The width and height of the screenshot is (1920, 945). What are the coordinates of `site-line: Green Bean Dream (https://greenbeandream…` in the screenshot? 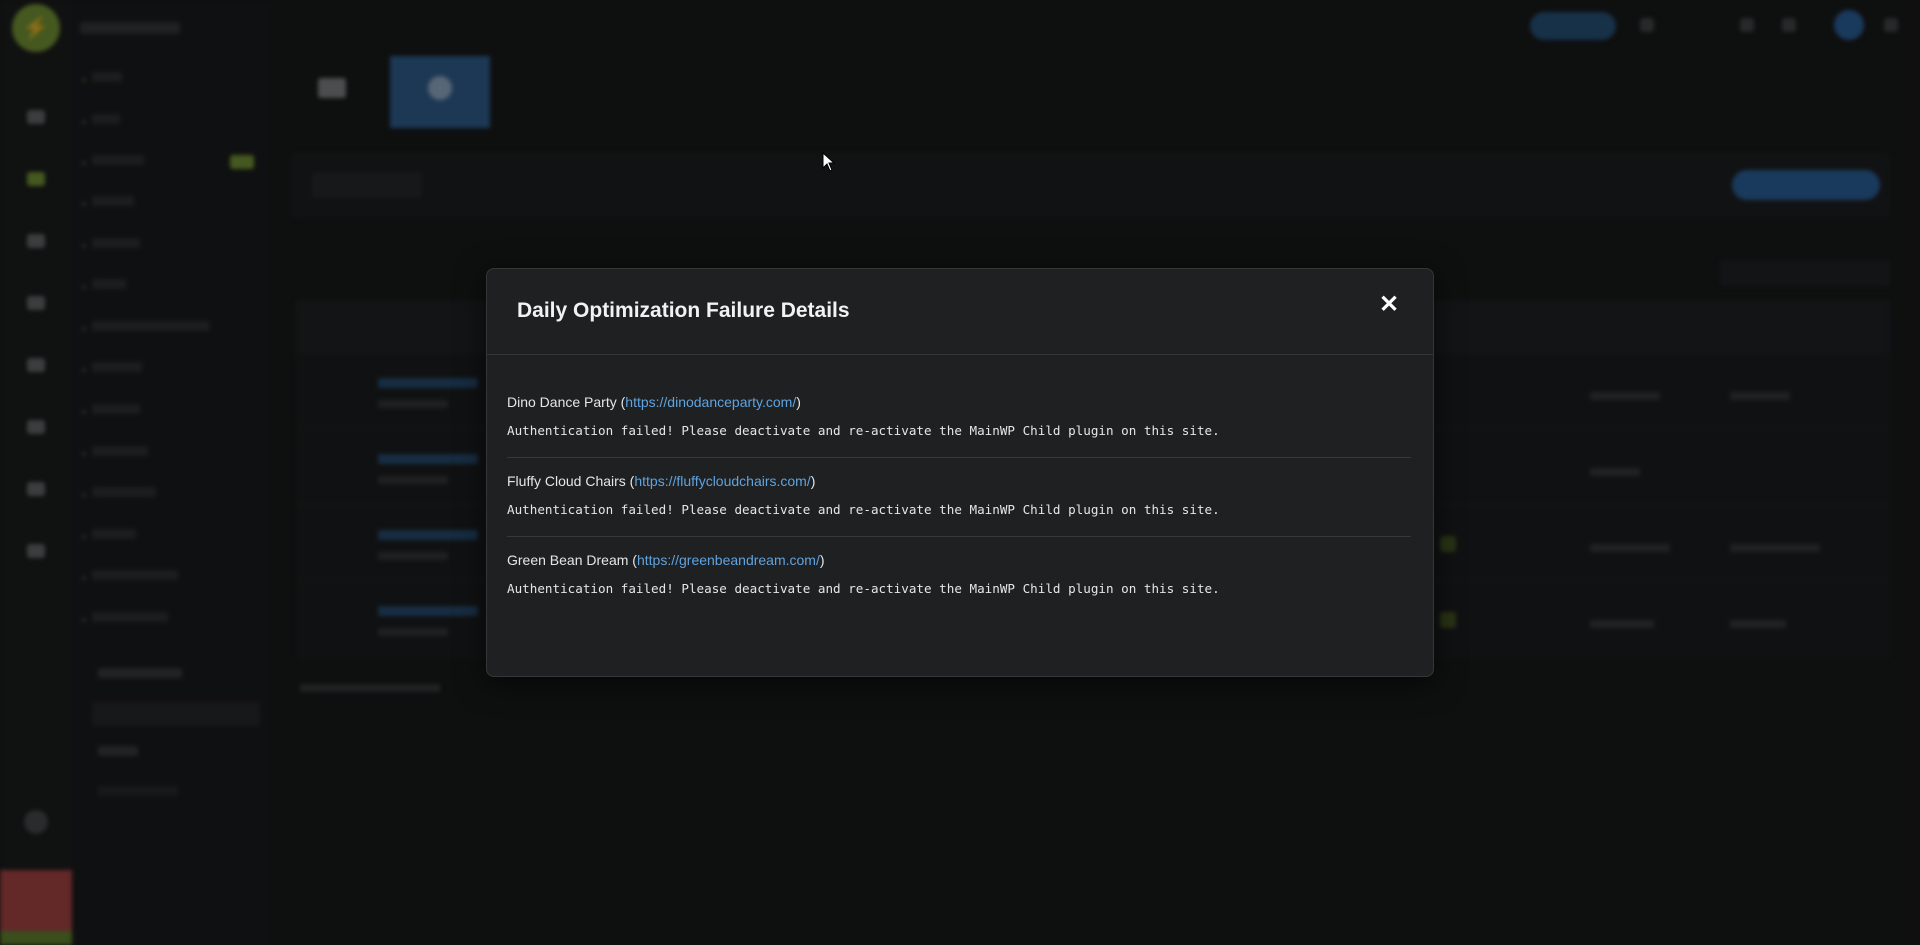 It's located at (666, 560).